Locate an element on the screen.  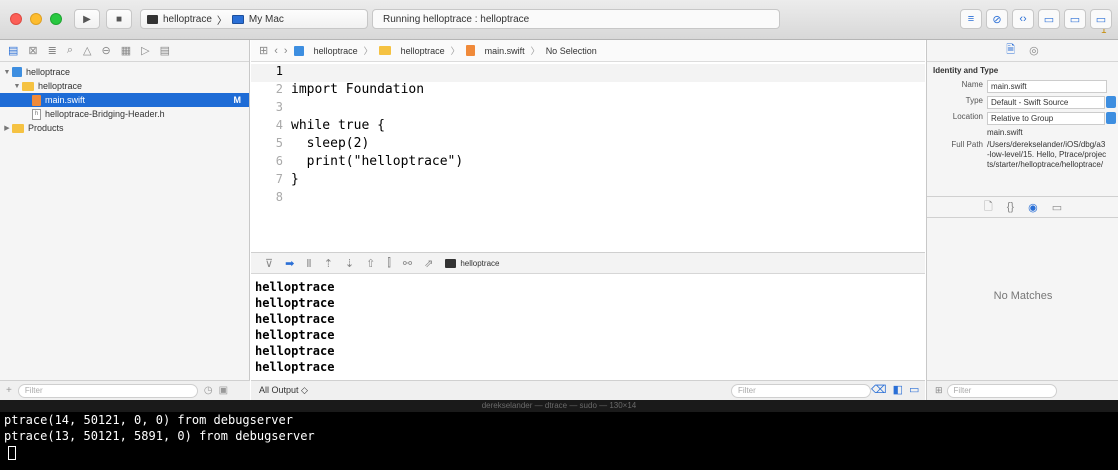
step-out-icon: ⇧ is located at coordinates (370, 263).